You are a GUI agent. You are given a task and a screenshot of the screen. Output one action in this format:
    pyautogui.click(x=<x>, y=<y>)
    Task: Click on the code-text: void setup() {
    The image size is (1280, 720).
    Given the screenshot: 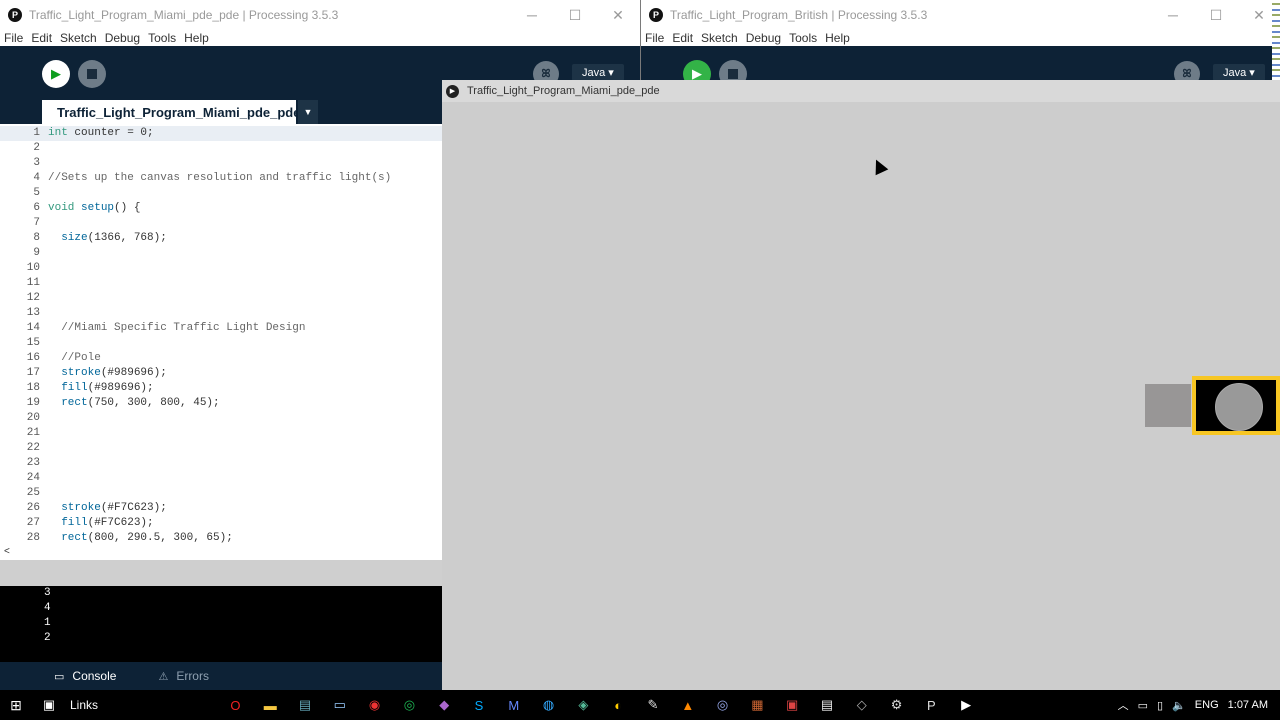 What is the action you would take?
    pyautogui.click(x=94, y=208)
    